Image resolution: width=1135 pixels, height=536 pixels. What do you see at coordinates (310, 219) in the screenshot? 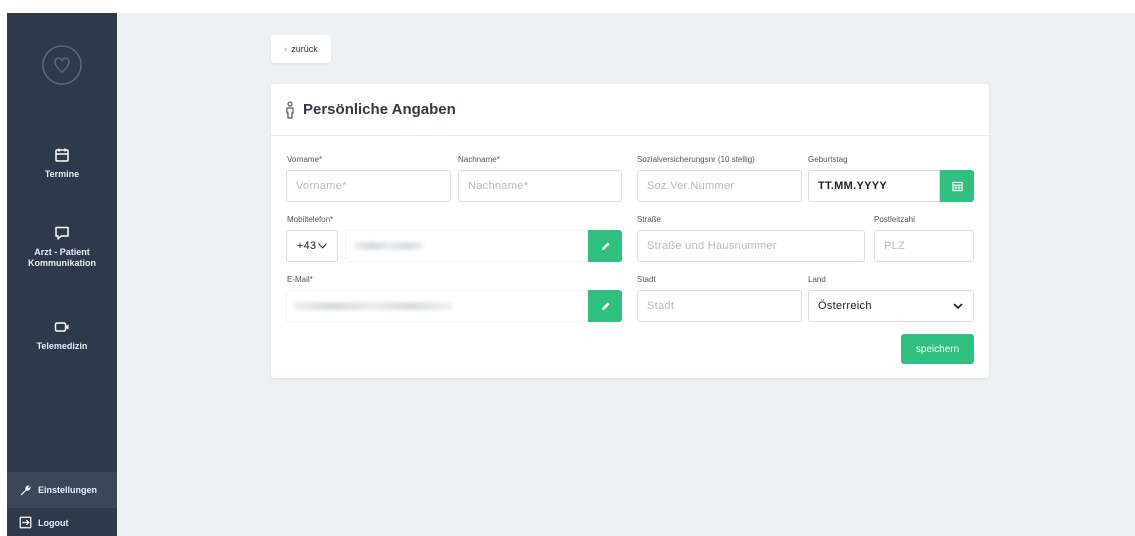
I see `mobil-label: Mobiltelefon*` at bounding box center [310, 219].